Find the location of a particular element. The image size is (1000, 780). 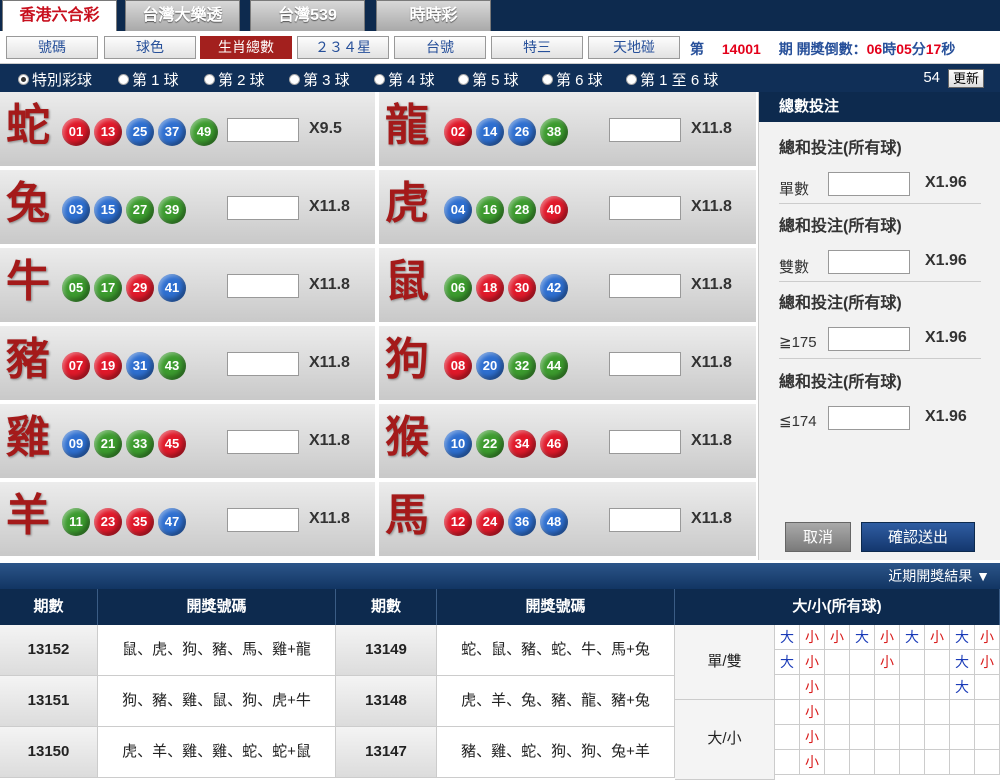

number-ball: 12 is located at coordinates (458, 522).